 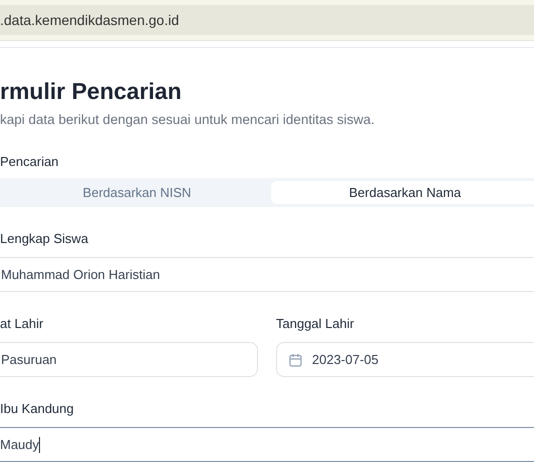 I want to click on text-cursor, so click(x=39, y=444).